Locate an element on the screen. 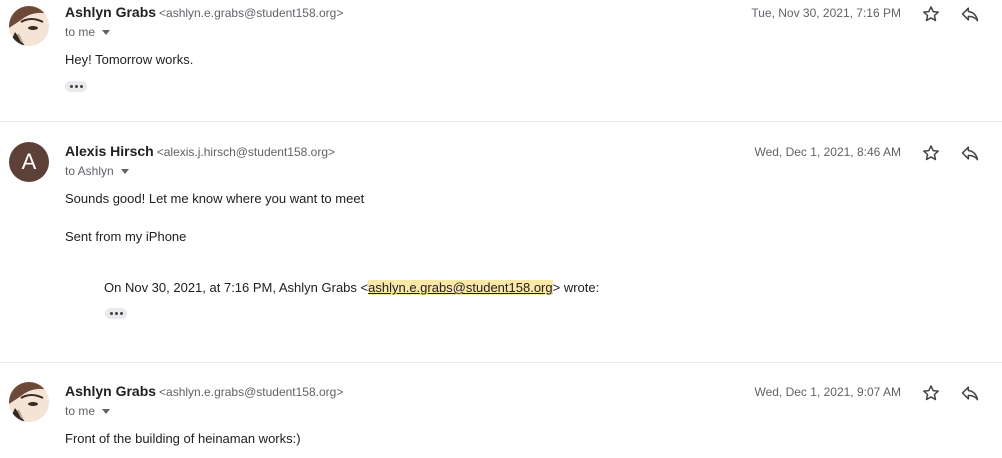 The height and width of the screenshot is (458, 1002). message-date: Tue, Nov 30, 2021, 7:16 PM is located at coordinates (826, 13).